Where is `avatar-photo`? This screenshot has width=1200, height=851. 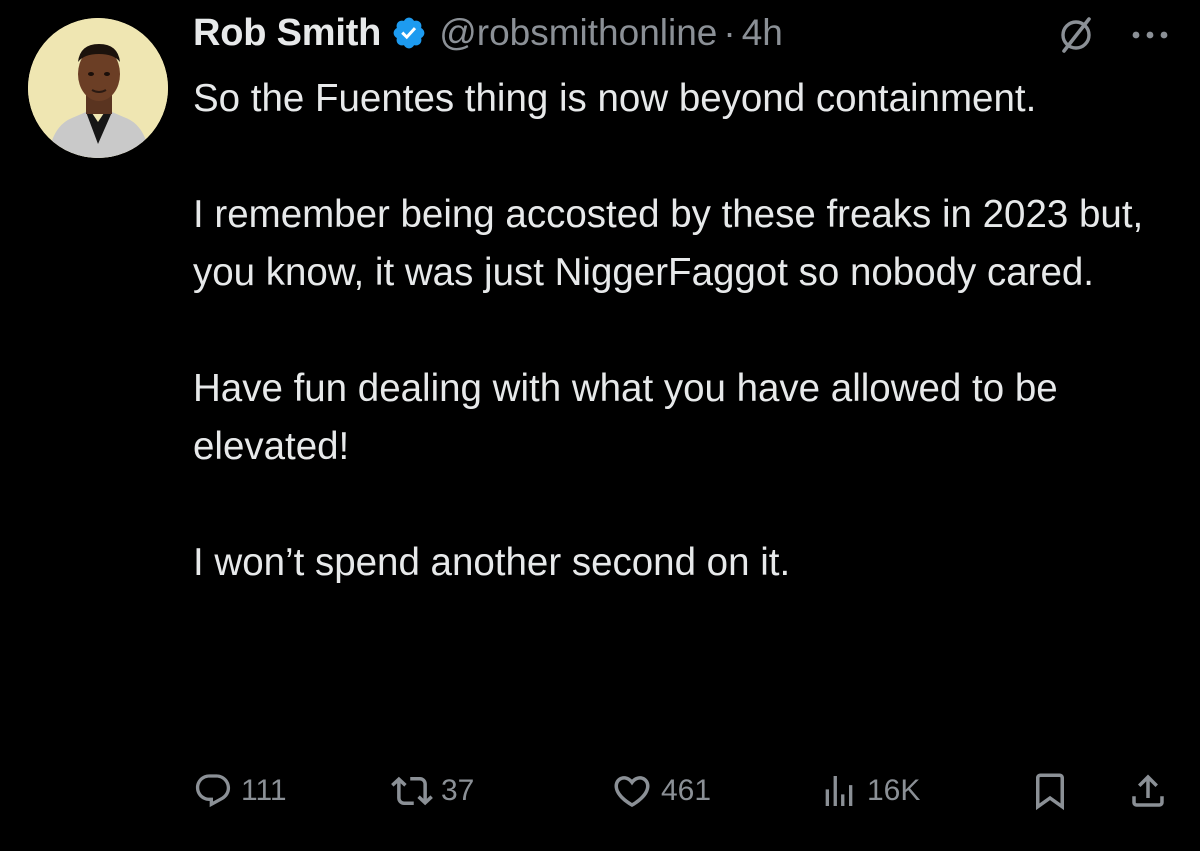
avatar-photo is located at coordinates (98, 88).